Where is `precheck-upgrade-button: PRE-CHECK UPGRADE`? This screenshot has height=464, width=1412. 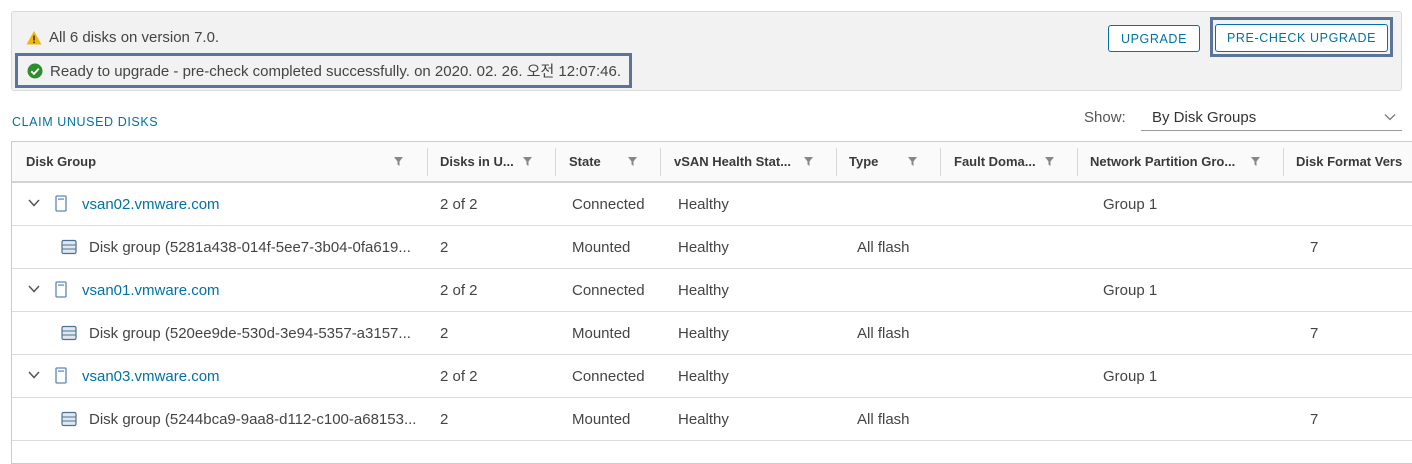
precheck-upgrade-button: PRE-CHECK UPGRADE is located at coordinates (1301, 38).